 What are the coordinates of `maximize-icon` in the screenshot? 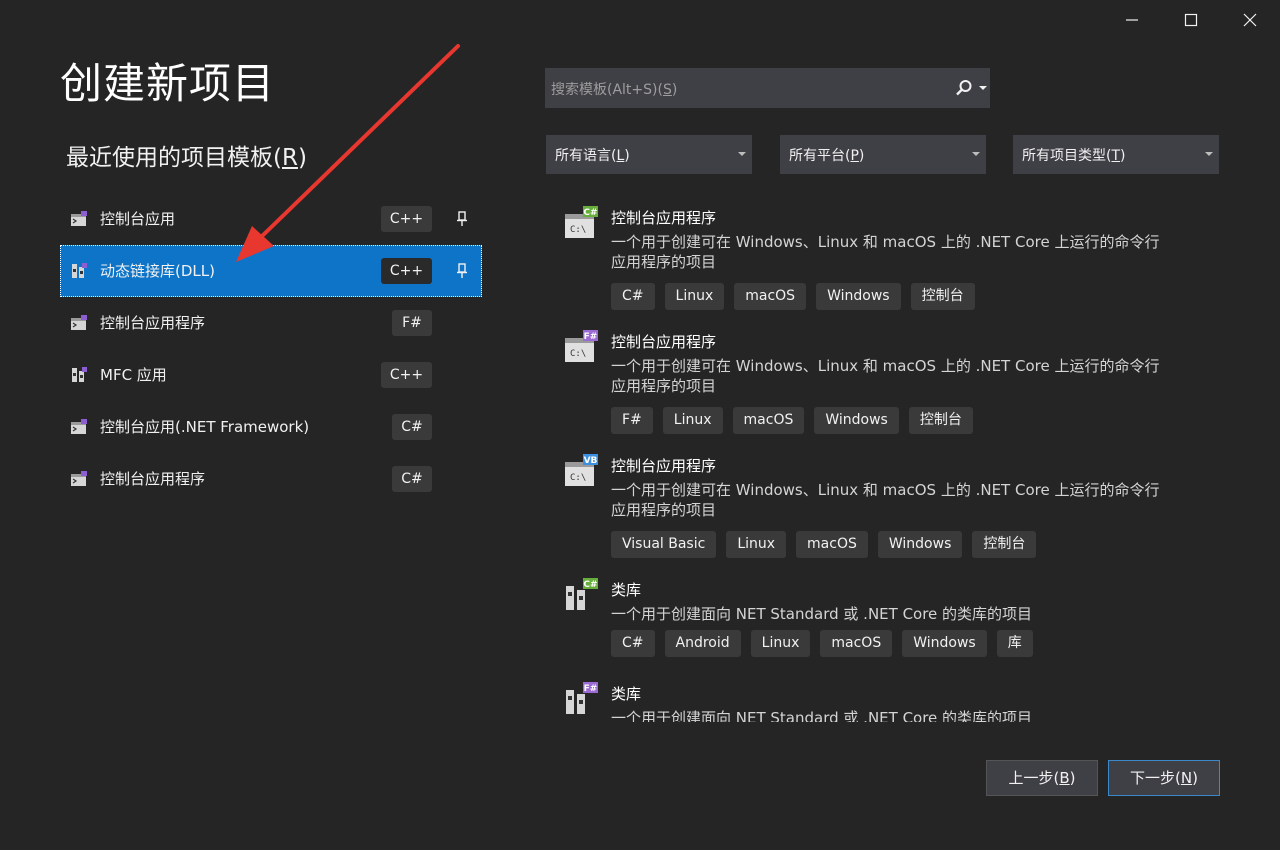 It's located at (1191, 20).